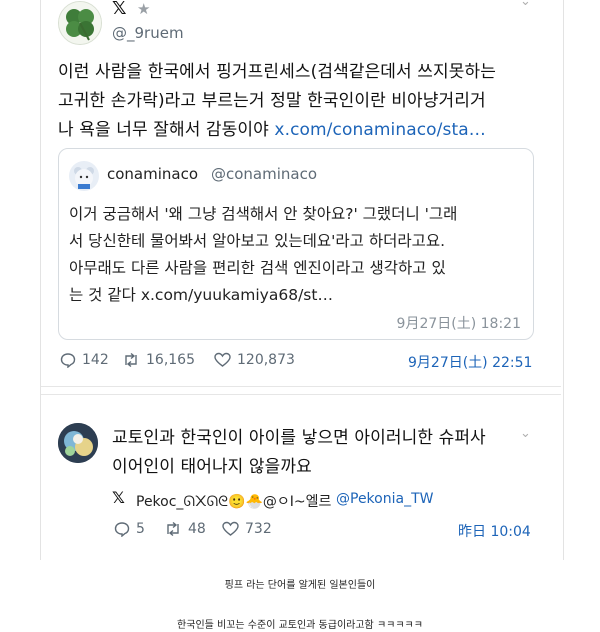  I want to click on quoted-avatar, so click(84, 176).